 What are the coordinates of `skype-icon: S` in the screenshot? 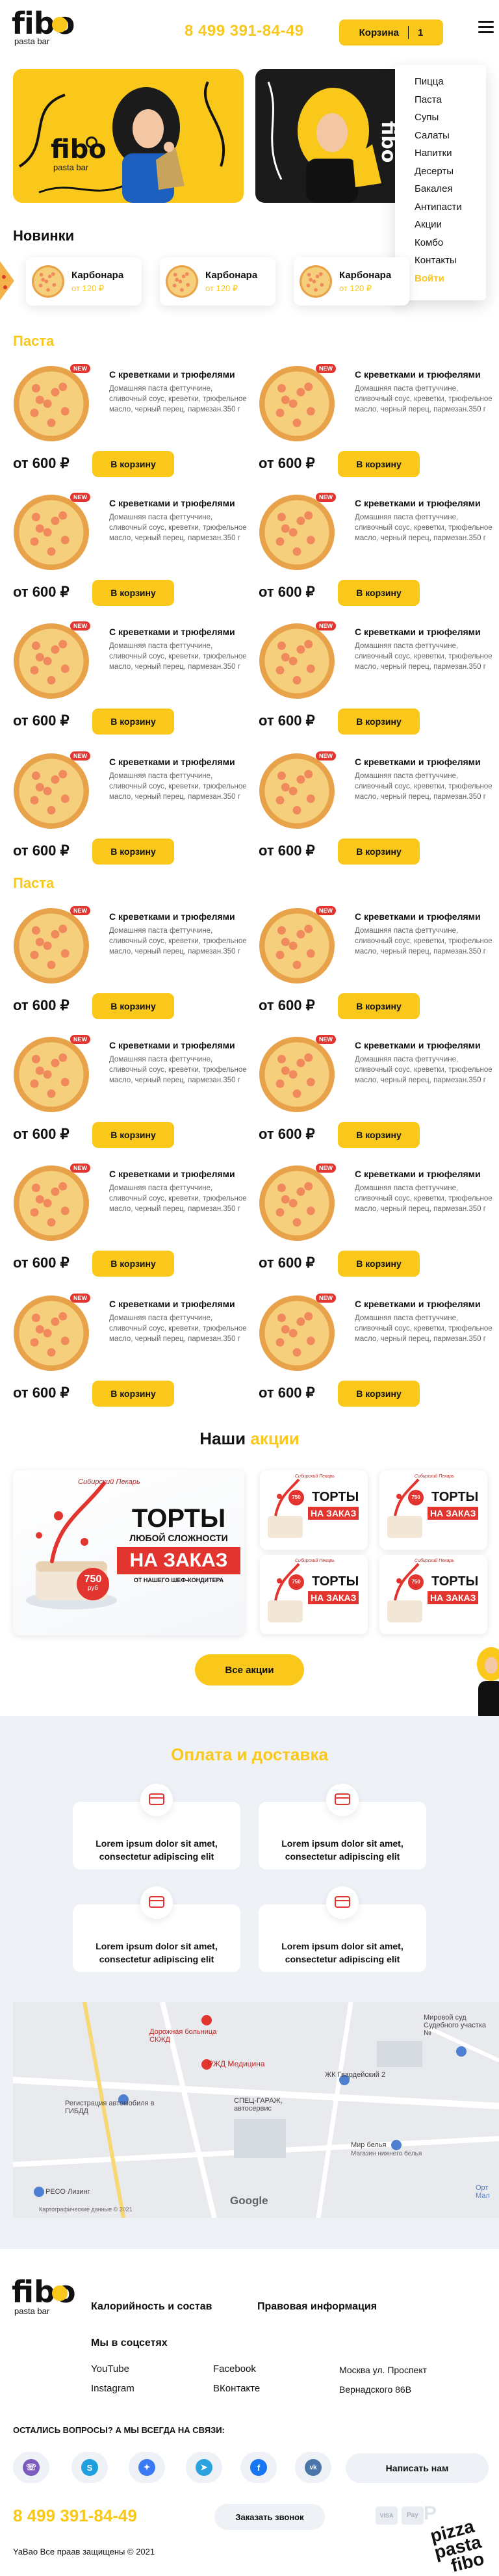 It's located at (90, 2467).